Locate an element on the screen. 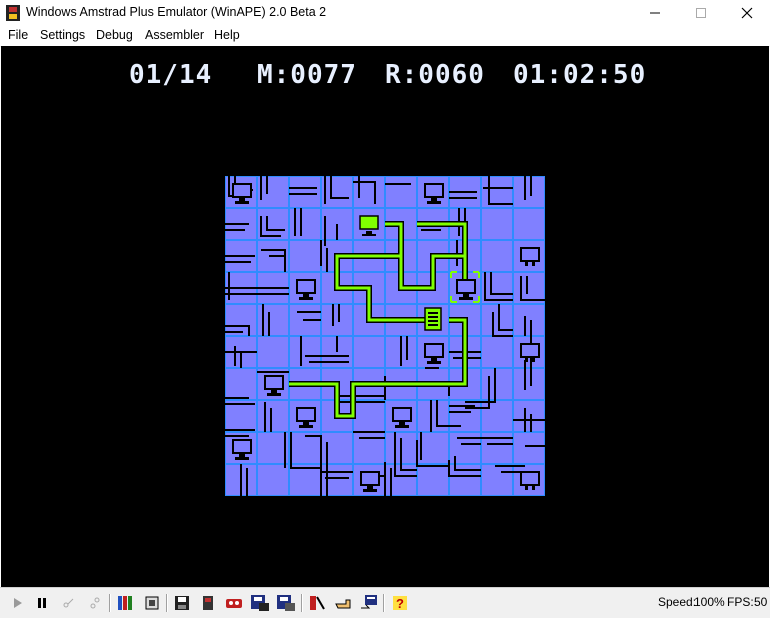  fps-label: FPS: is located at coordinates (740, 602).